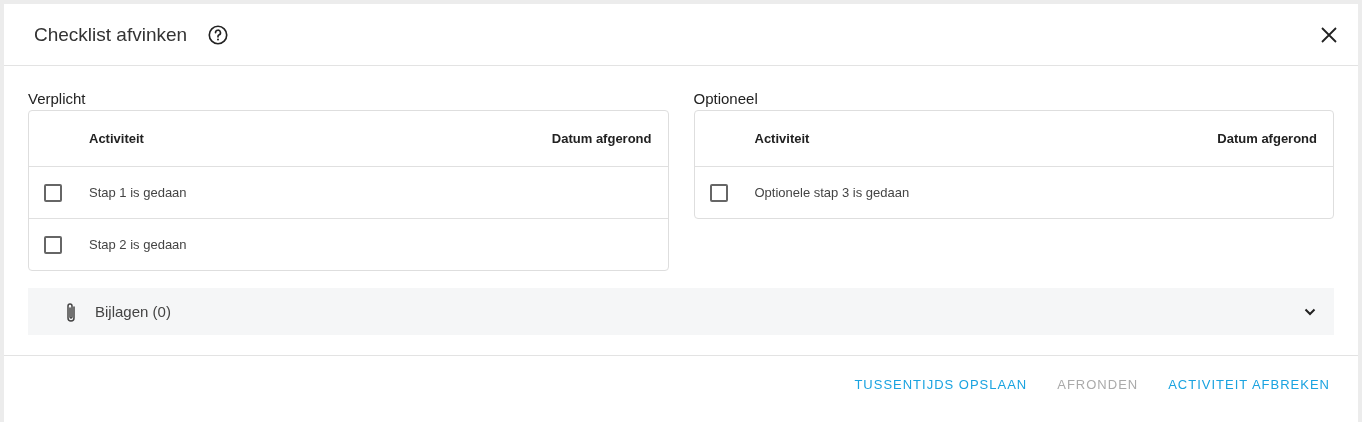  I want to click on attachments-label: Bijlagen (0), so click(133, 311).